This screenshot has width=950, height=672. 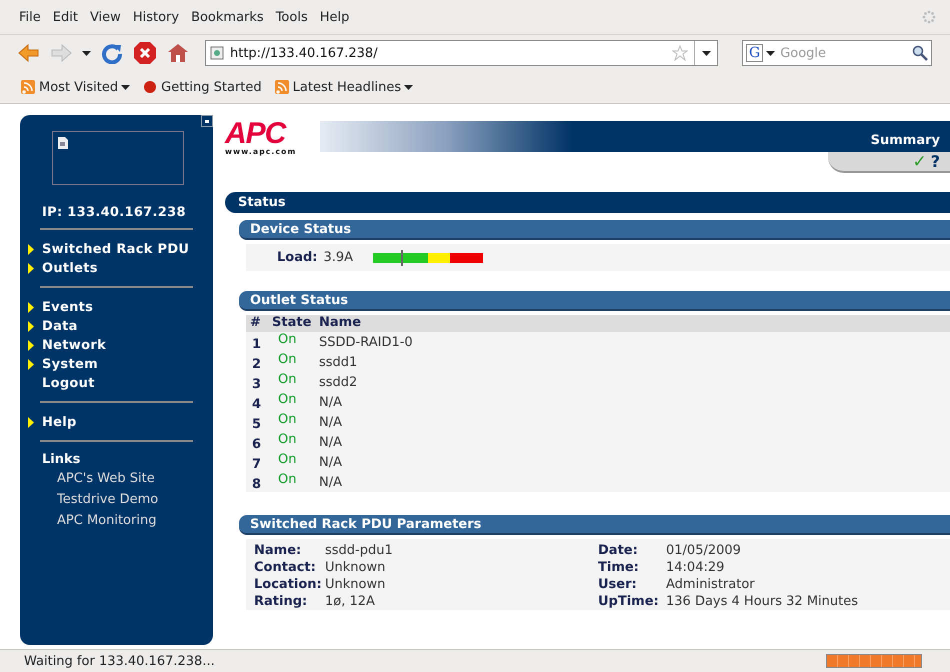 What do you see at coordinates (256, 384) in the screenshot?
I see `outlet-number: 3` at bounding box center [256, 384].